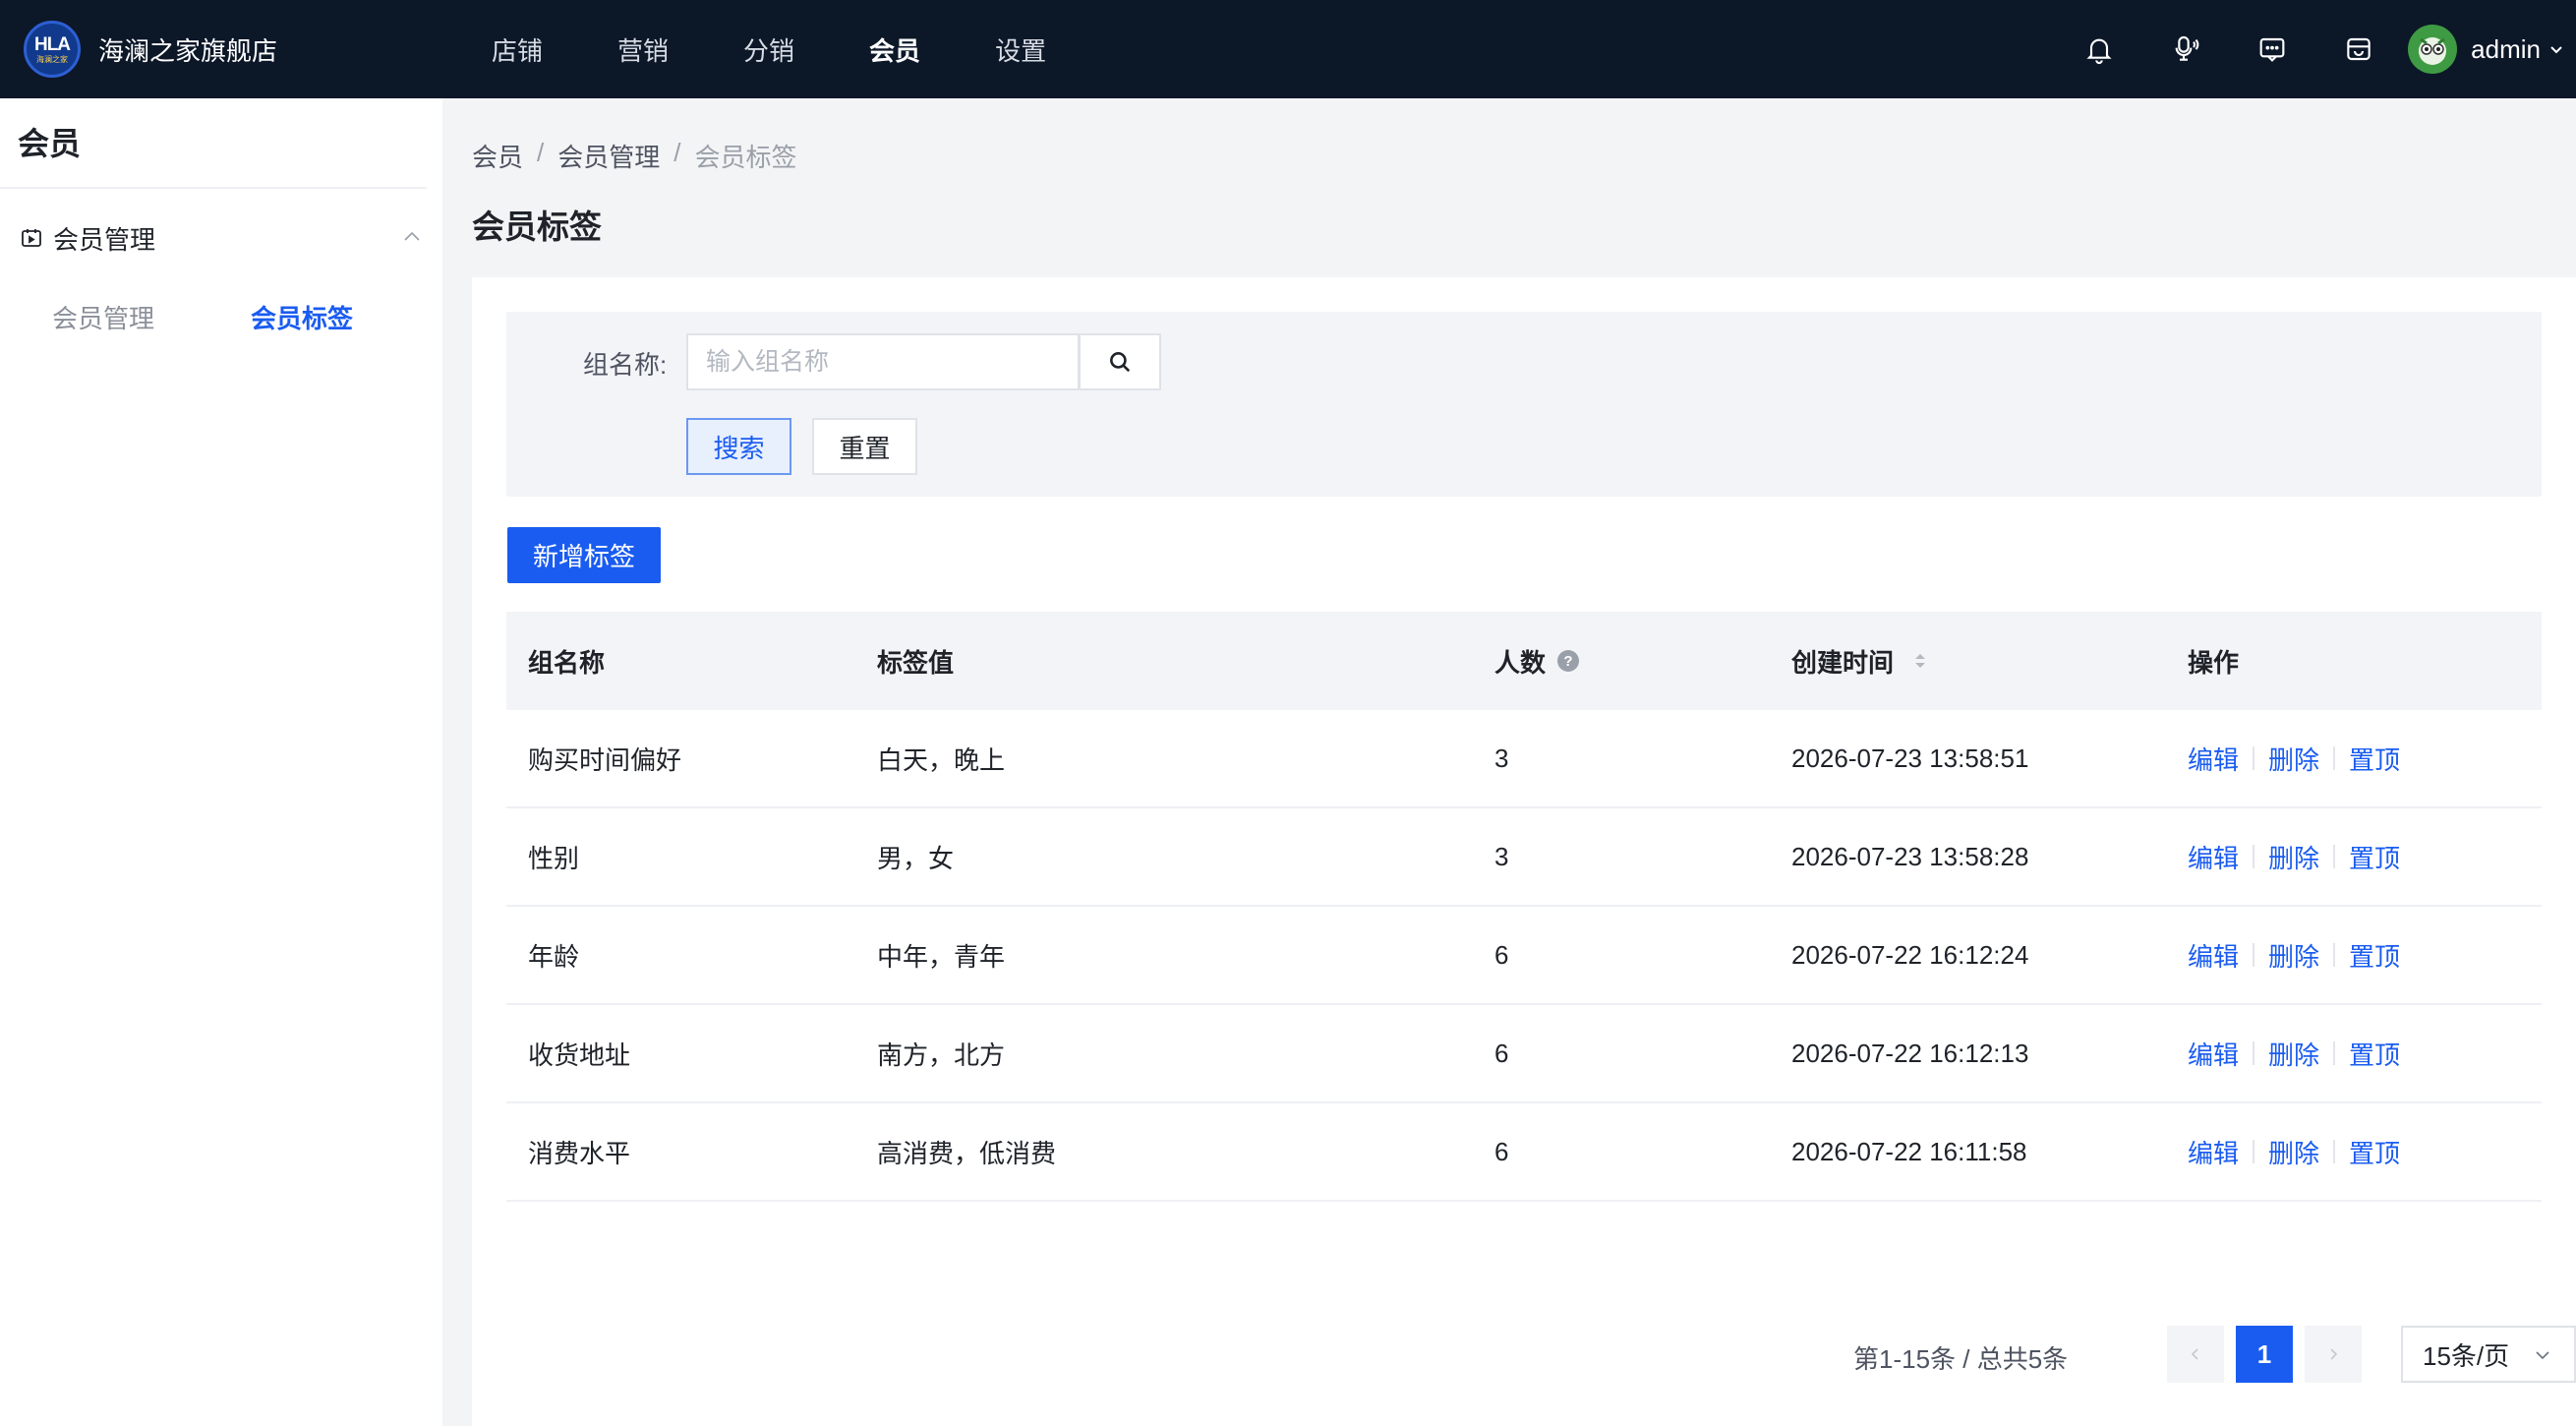 Image resolution: width=2576 pixels, height=1426 pixels. I want to click on page-size-value: 15条/页, so click(2466, 1355).